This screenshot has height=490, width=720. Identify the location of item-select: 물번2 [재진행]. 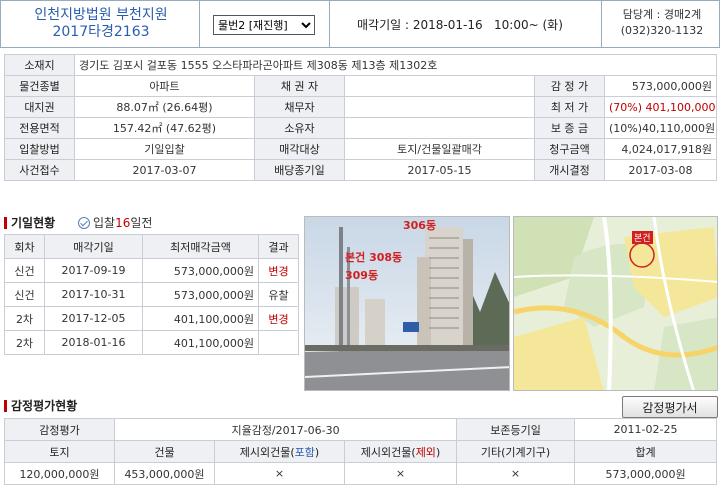
(264, 25).